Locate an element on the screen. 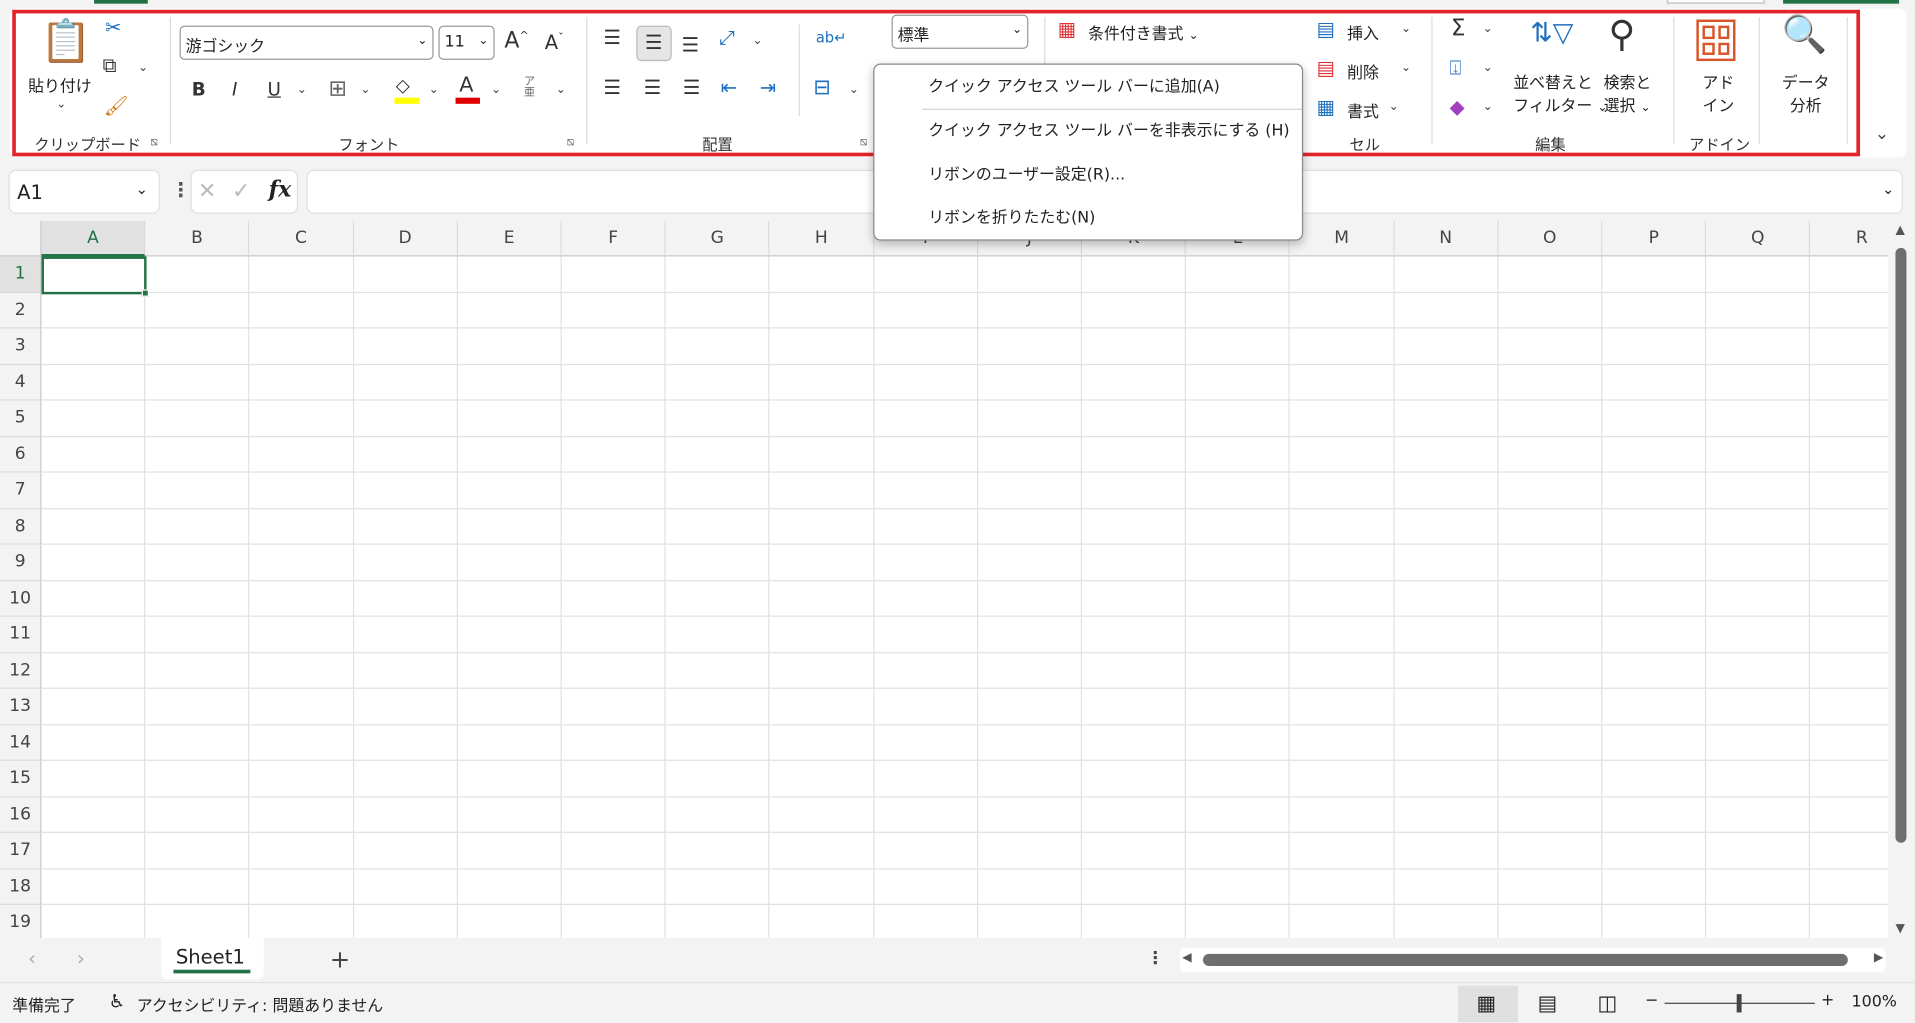  cell-H7 is located at coordinates (821, 490).